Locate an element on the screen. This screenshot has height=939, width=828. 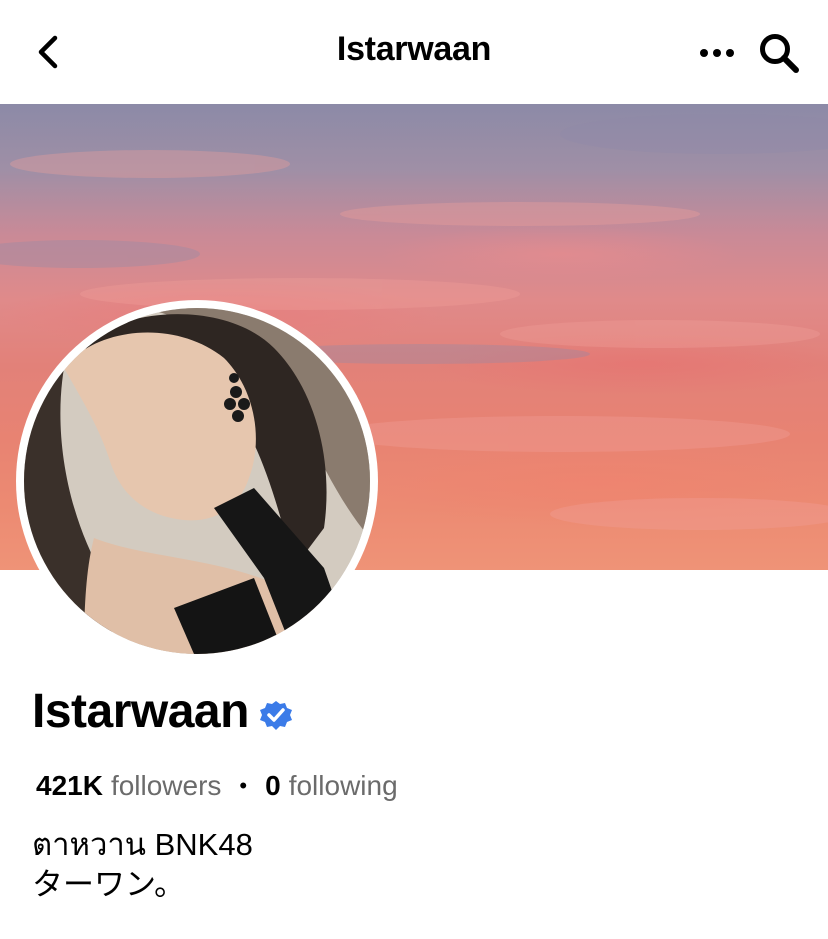
following-count: 0 is located at coordinates (273, 785).